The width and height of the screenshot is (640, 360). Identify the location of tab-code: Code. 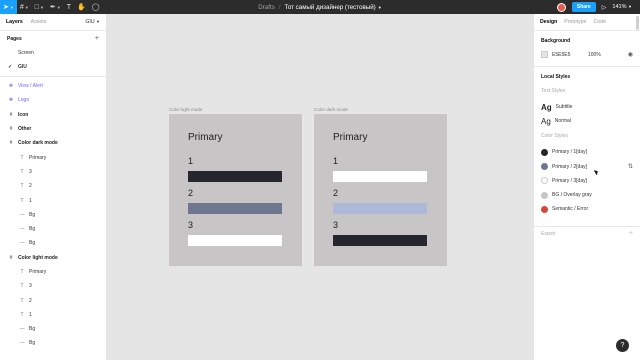
(600, 22).